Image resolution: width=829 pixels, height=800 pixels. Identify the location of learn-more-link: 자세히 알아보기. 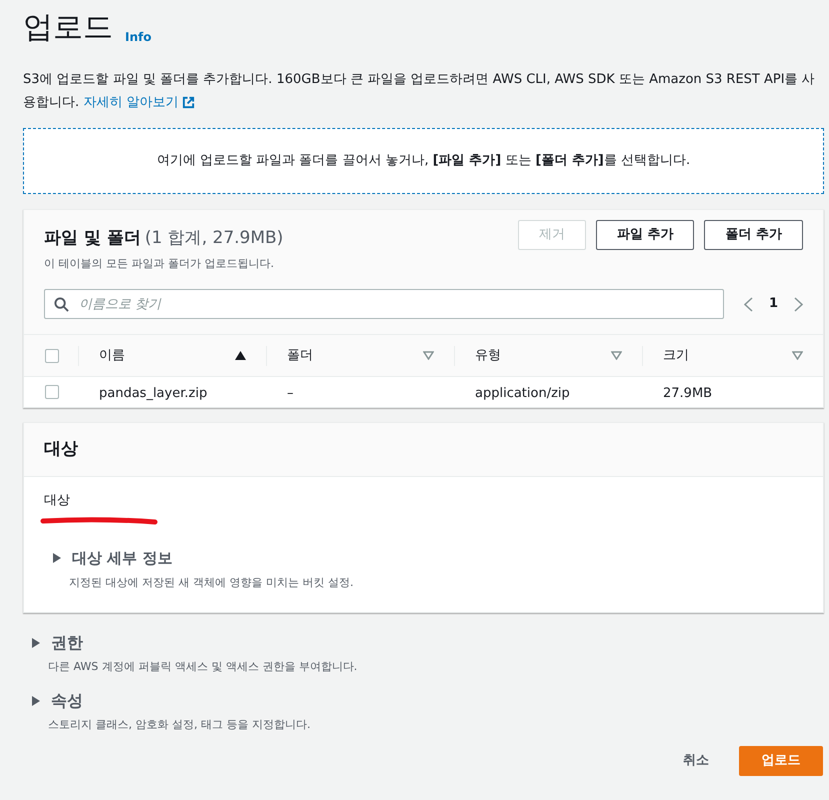
(139, 102).